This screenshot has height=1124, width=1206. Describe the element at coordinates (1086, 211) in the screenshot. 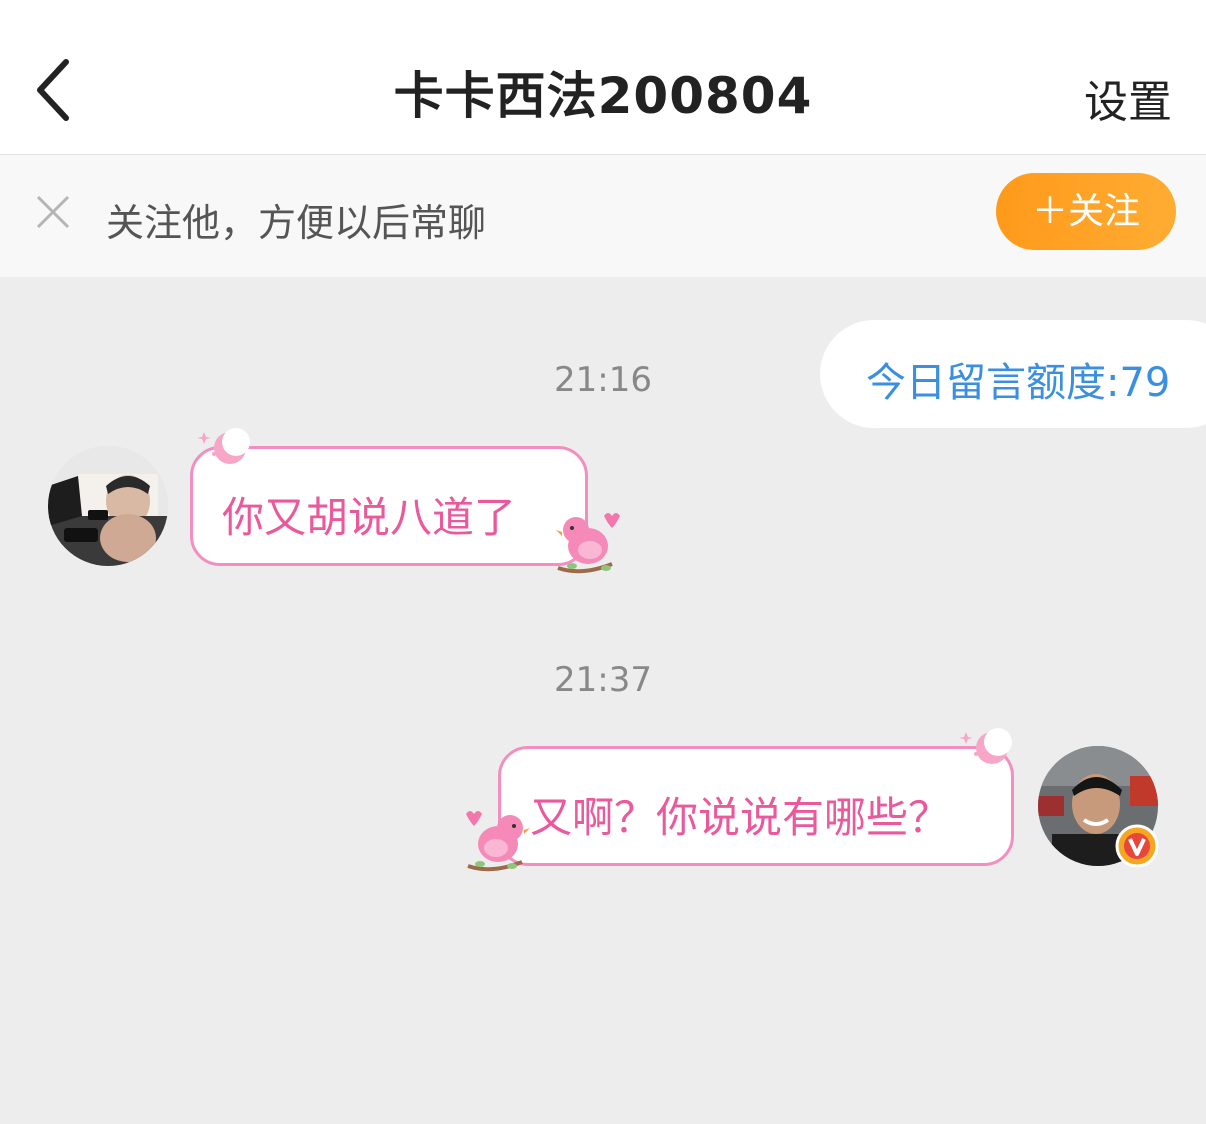

I see `follow-button: ＋关注` at that location.